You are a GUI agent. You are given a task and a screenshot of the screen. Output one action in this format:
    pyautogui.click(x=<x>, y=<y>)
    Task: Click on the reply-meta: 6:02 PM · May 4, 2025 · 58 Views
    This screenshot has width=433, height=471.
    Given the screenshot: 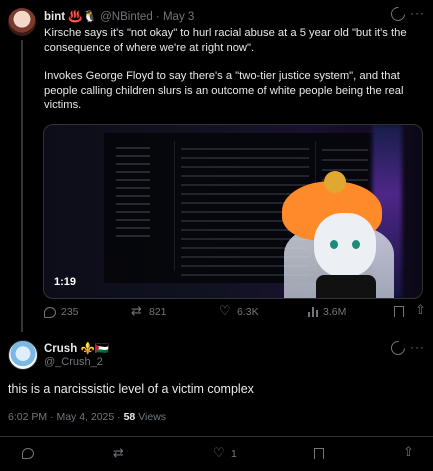 What is the action you would take?
    pyautogui.click(x=87, y=417)
    